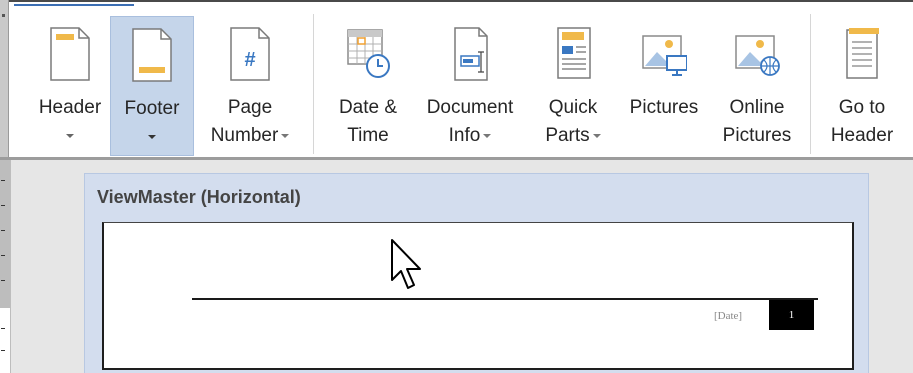 The height and width of the screenshot is (373, 913). What do you see at coordinates (244, 135) in the screenshot?
I see `page-number-label-text: Number` at bounding box center [244, 135].